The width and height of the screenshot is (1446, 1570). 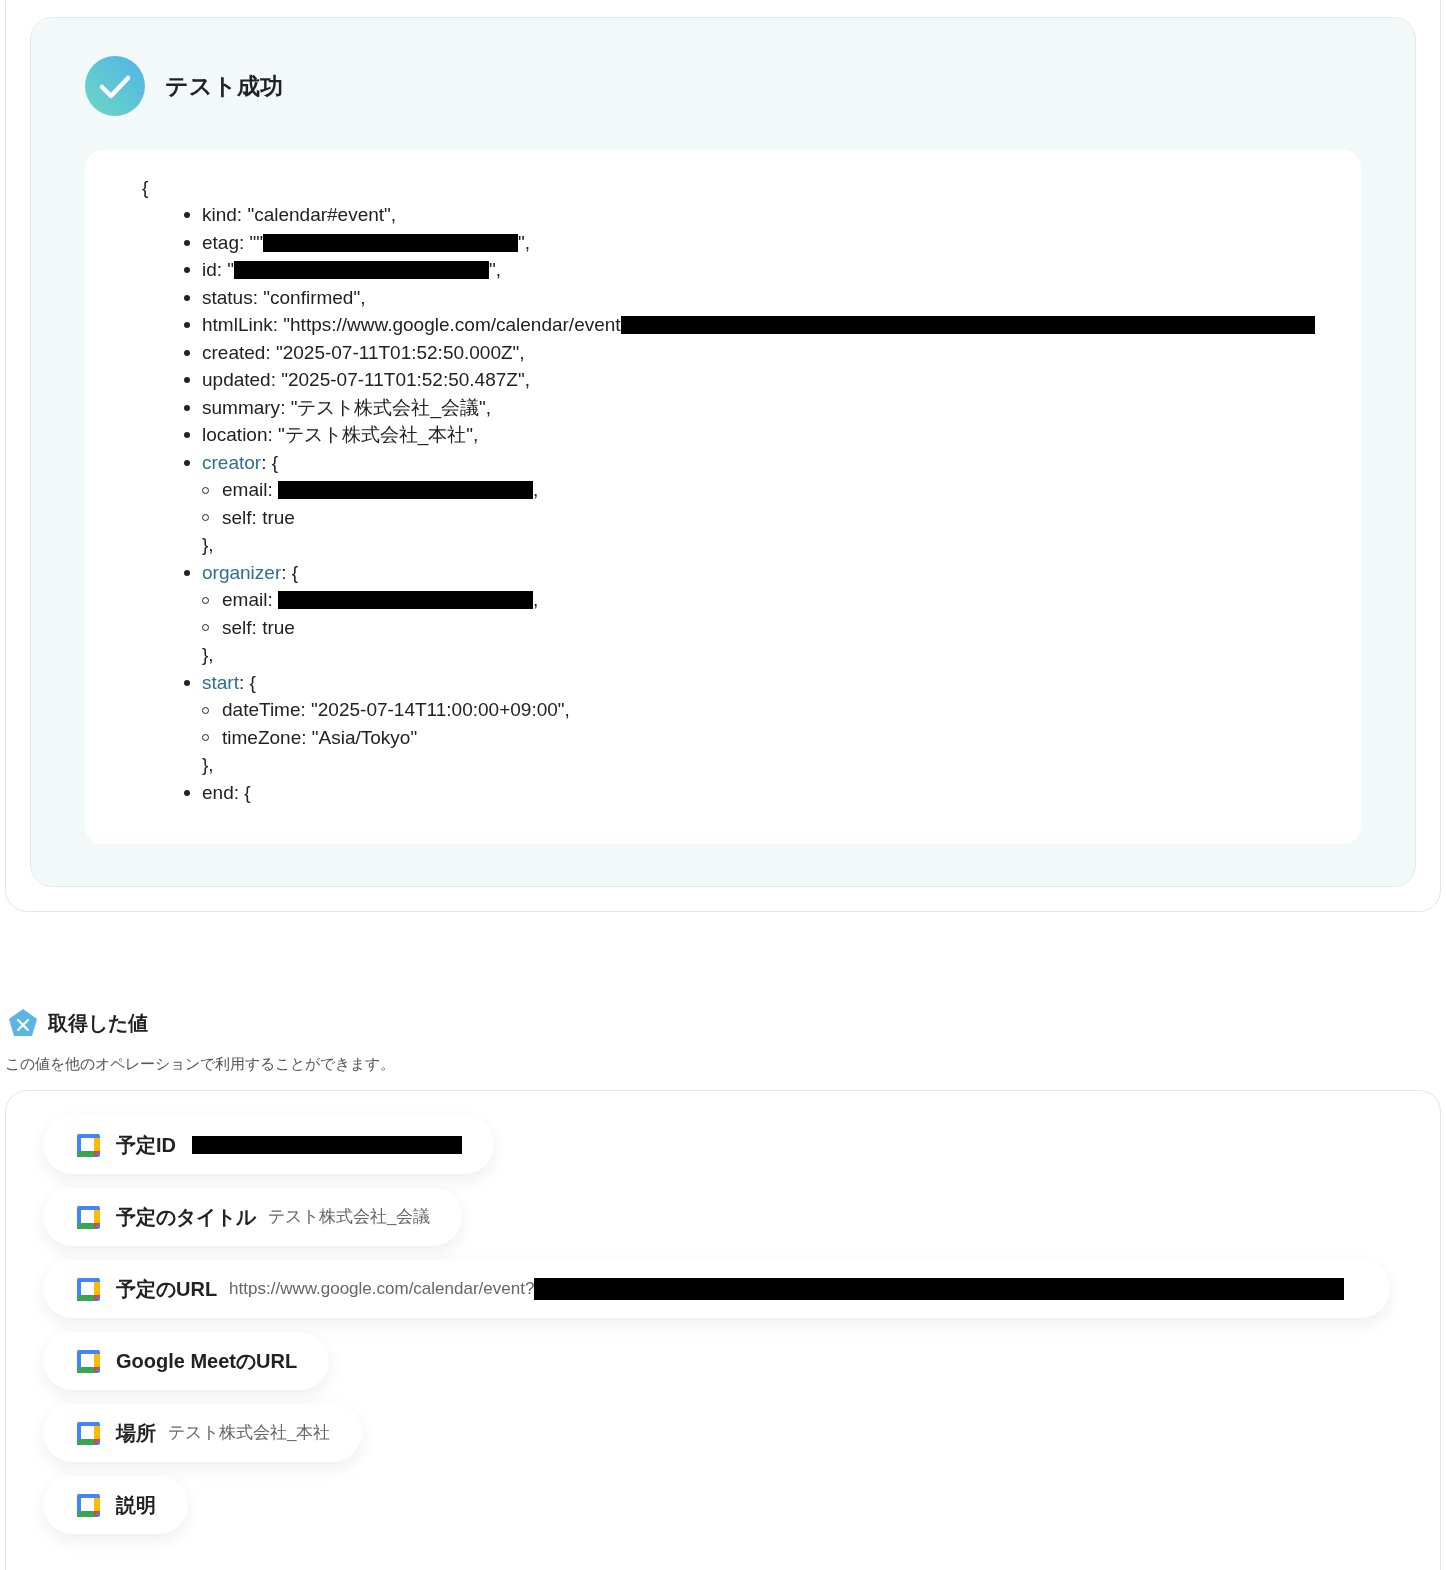 I want to click on output-label: 予定のURL, so click(x=167, y=1289).